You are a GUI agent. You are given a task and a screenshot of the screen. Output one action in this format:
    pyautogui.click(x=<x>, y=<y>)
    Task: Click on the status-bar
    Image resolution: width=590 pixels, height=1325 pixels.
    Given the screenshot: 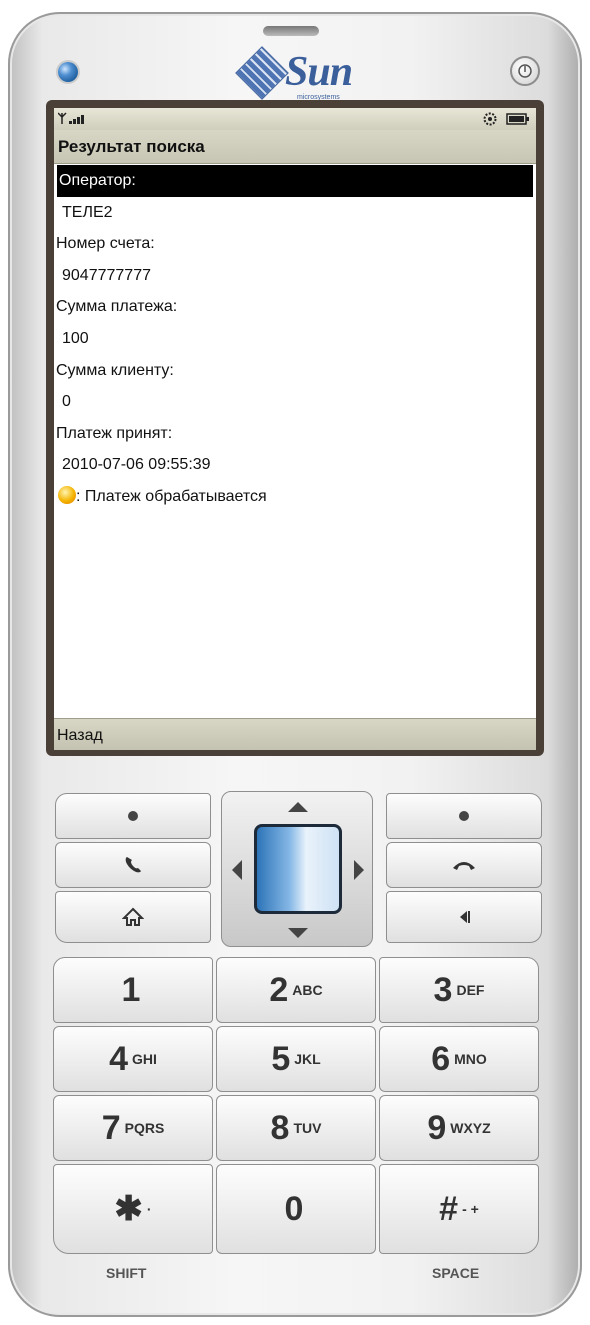 What is the action you would take?
    pyautogui.click(x=295, y=119)
    